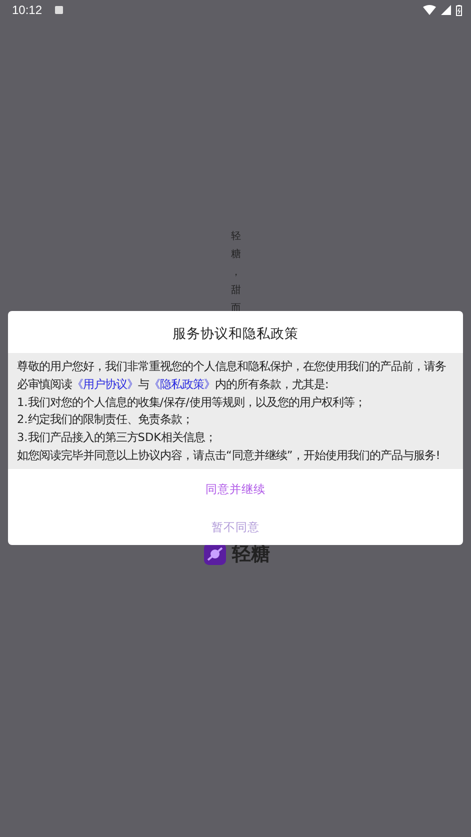  Describe the element at coordinates (182, 384) in the screenshot. I see `agreement-link: 《隐私政策》` at that location.